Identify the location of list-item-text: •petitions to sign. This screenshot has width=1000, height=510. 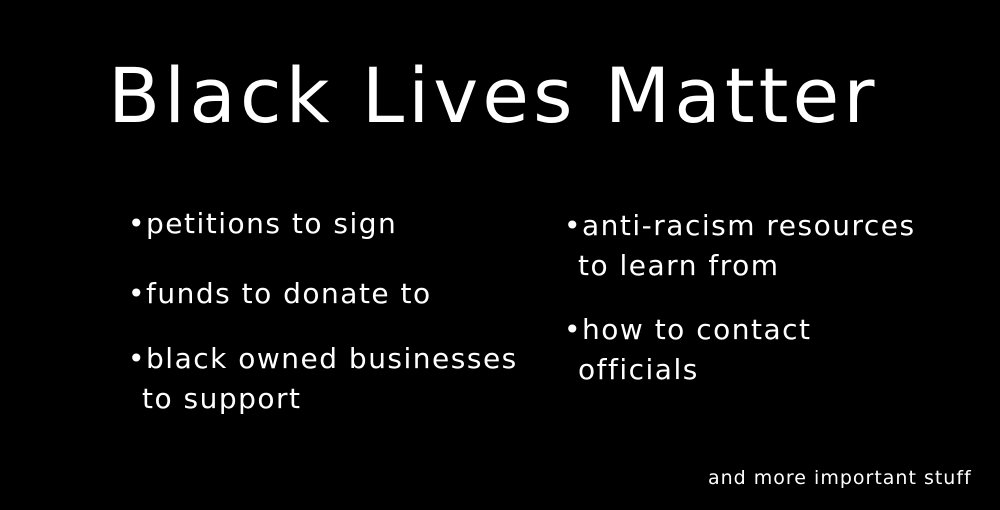
(263, 223).